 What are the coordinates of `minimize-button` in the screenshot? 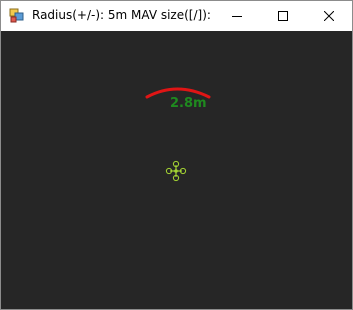 It's located at (237, 16).